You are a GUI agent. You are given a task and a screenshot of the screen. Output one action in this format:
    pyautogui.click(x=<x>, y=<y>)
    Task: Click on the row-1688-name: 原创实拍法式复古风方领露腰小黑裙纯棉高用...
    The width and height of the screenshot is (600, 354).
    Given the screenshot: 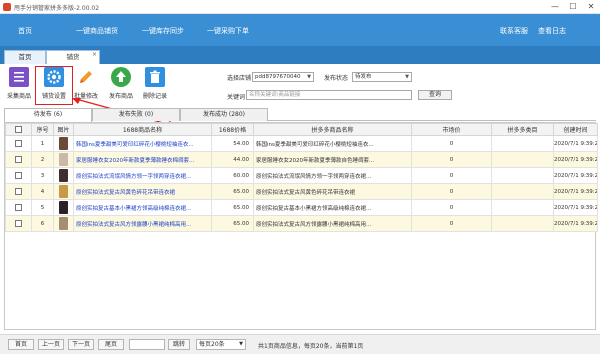 What is the action you would take?
    pyautogui.click(x=142, y=223)
    